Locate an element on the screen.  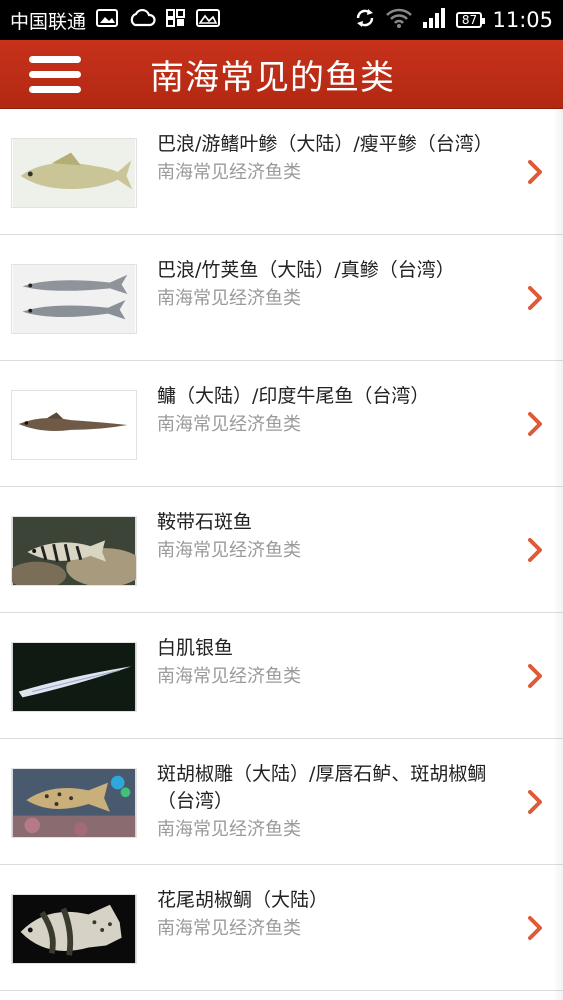
item-title: 斑胡椒雕（大陆）/厚唇石鲈、斑胡椒鲷（台湾） is located at coordinates (322, 787).